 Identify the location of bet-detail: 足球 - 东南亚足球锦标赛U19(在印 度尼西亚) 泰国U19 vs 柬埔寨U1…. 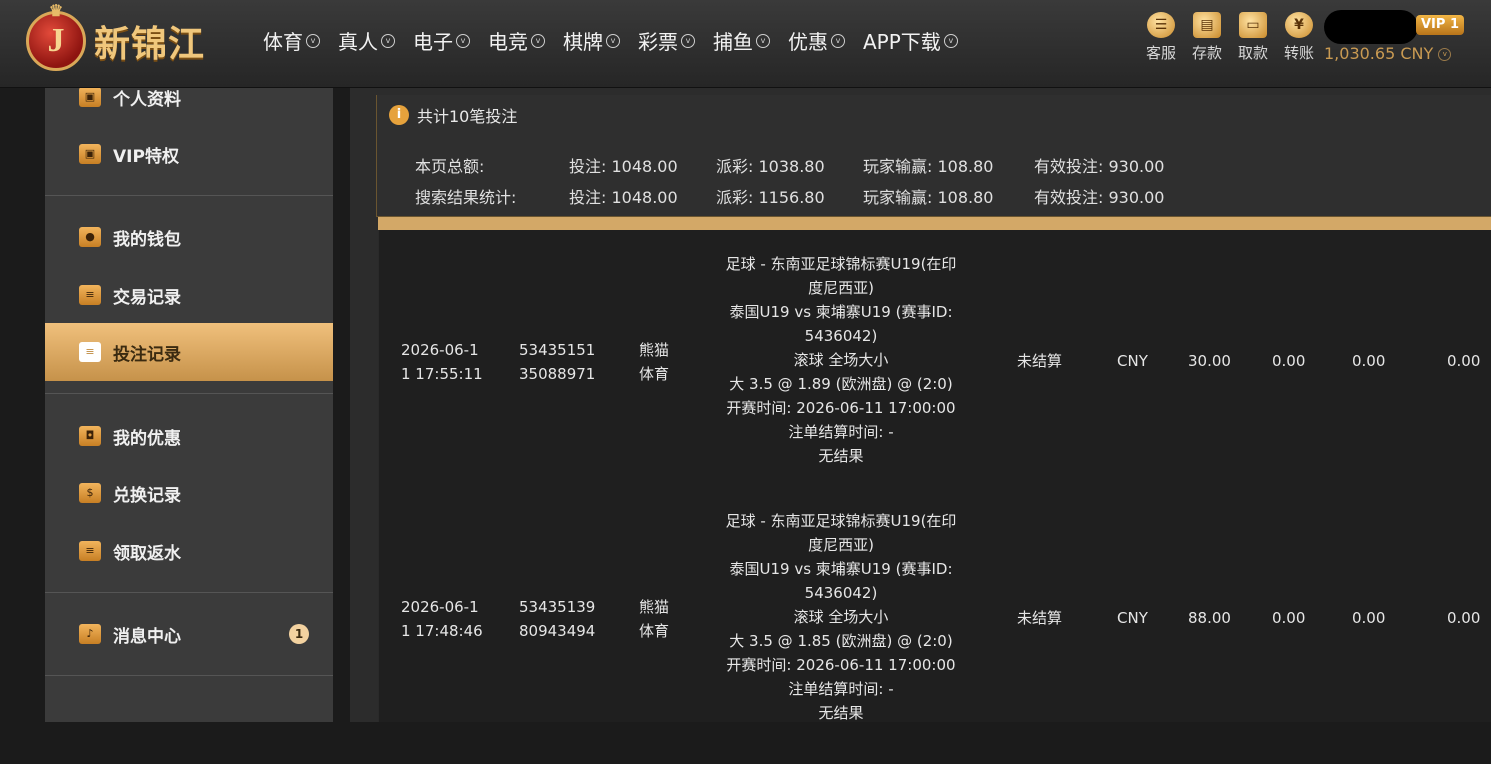
(841, 617).